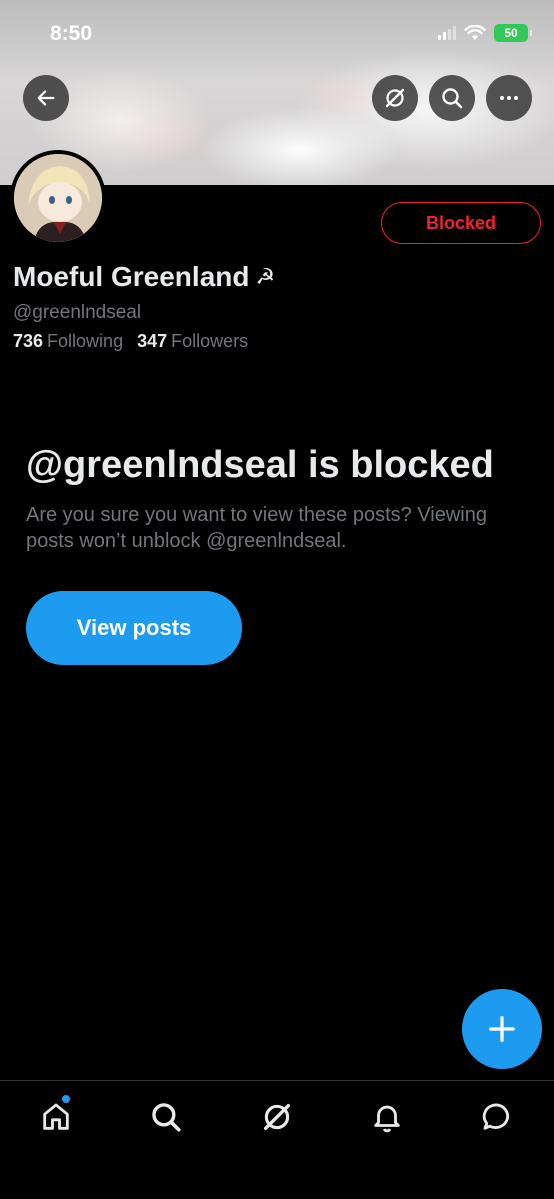  I want to click on tab-home, so click(56, 1117).